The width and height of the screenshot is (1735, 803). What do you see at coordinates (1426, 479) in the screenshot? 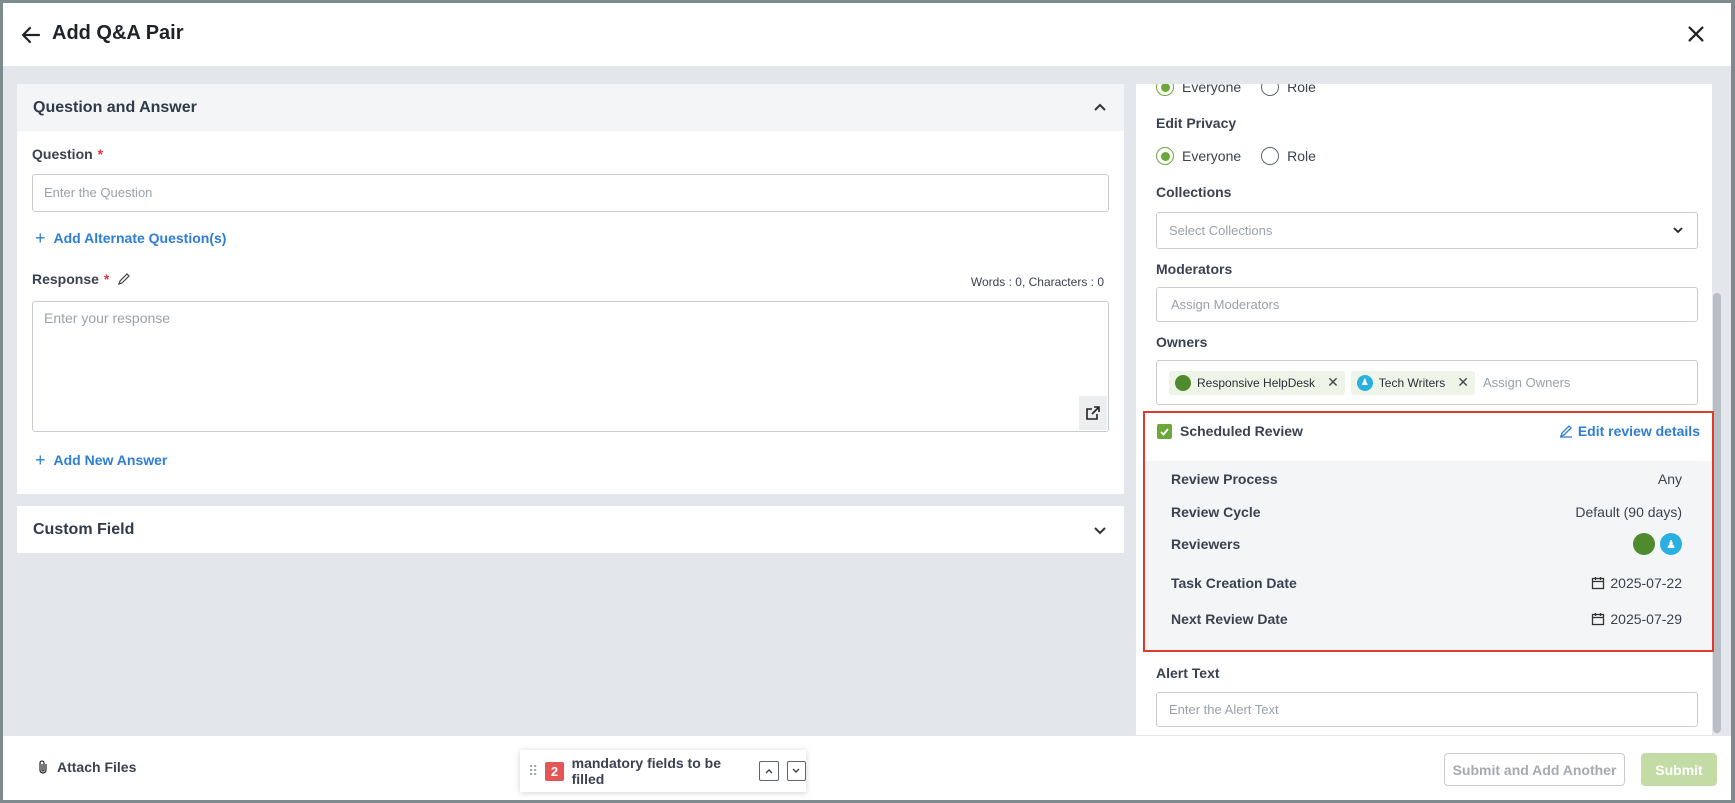
I see `review-process-row: Review Process Any` at bounding box center [1426, 479].